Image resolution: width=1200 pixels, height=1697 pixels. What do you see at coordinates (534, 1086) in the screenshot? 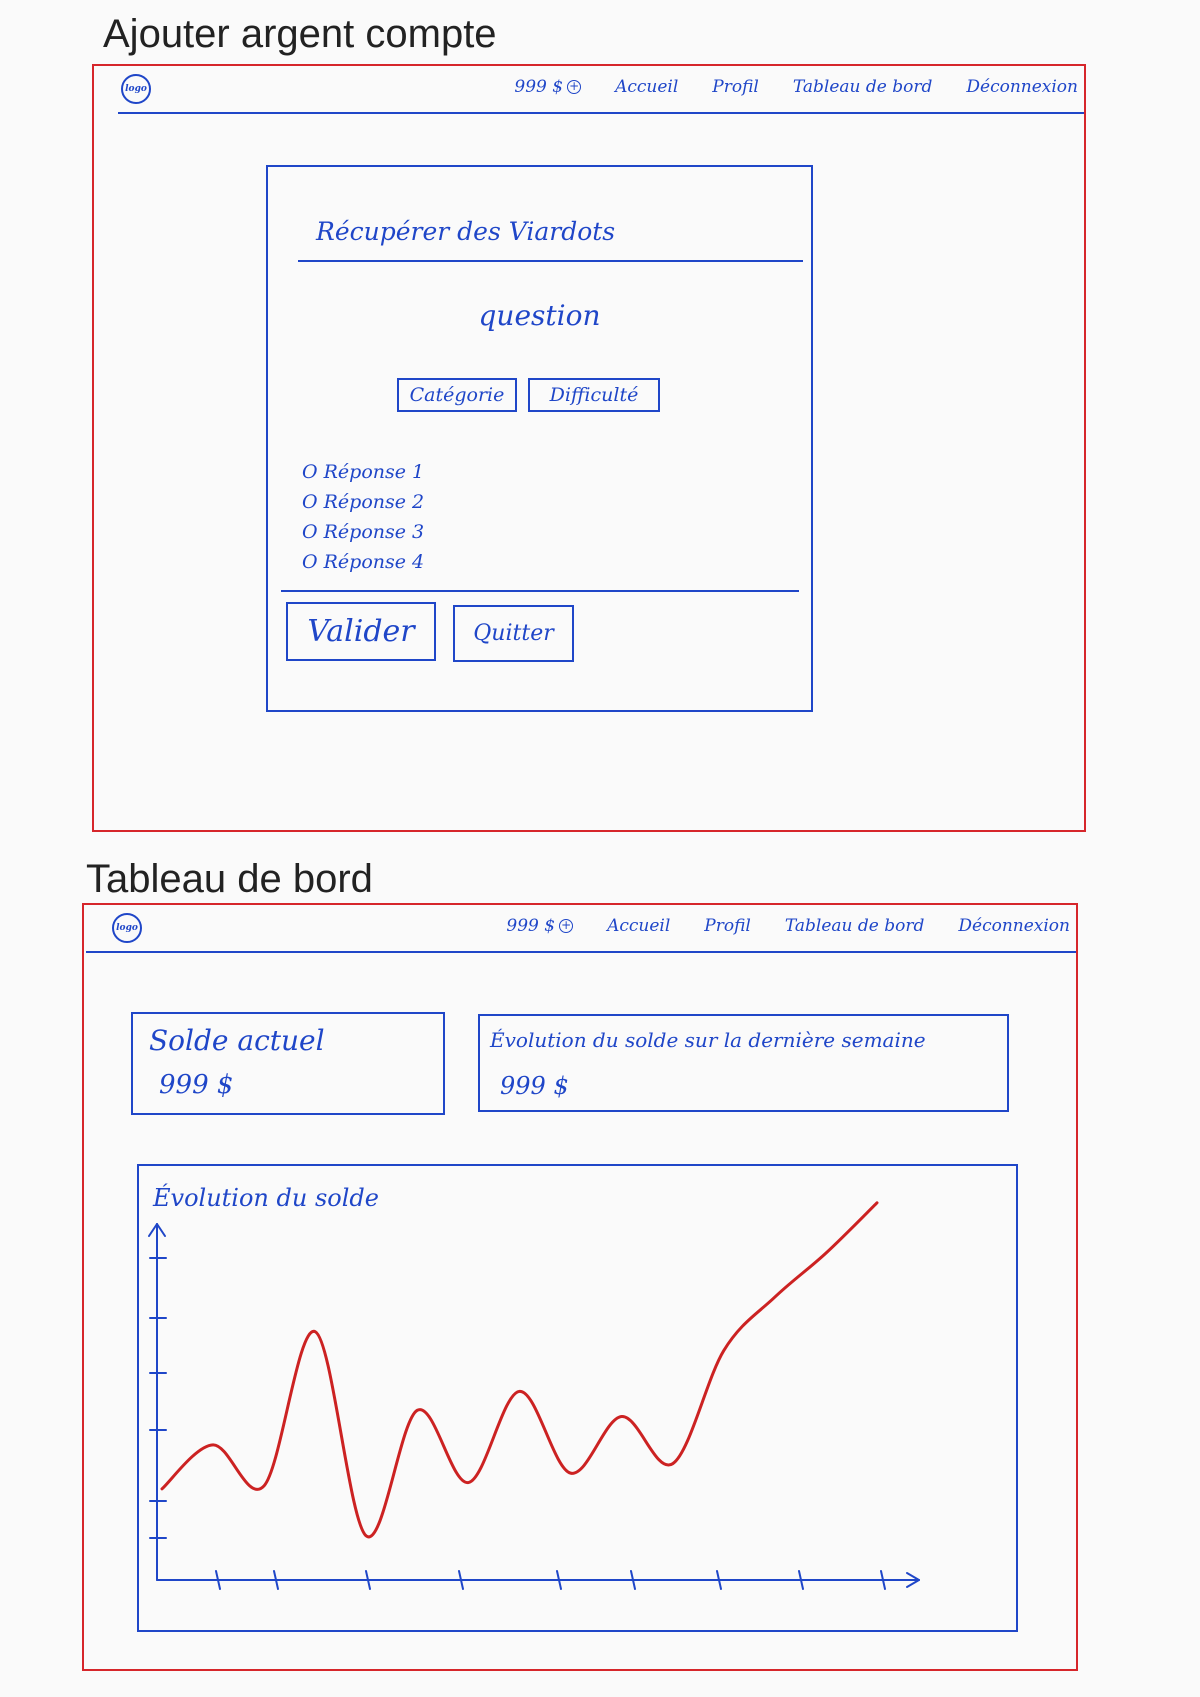
I see `weekly-evolution-value: 999 $` at bounding box center [534, 1086].